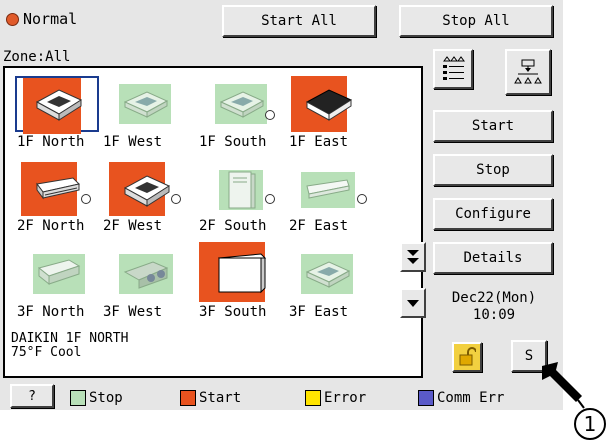 This screenshot has height=446, width=610. Describe the element at coordinates (313, 398) in the screenshot. I see `error-swatch` at that location.